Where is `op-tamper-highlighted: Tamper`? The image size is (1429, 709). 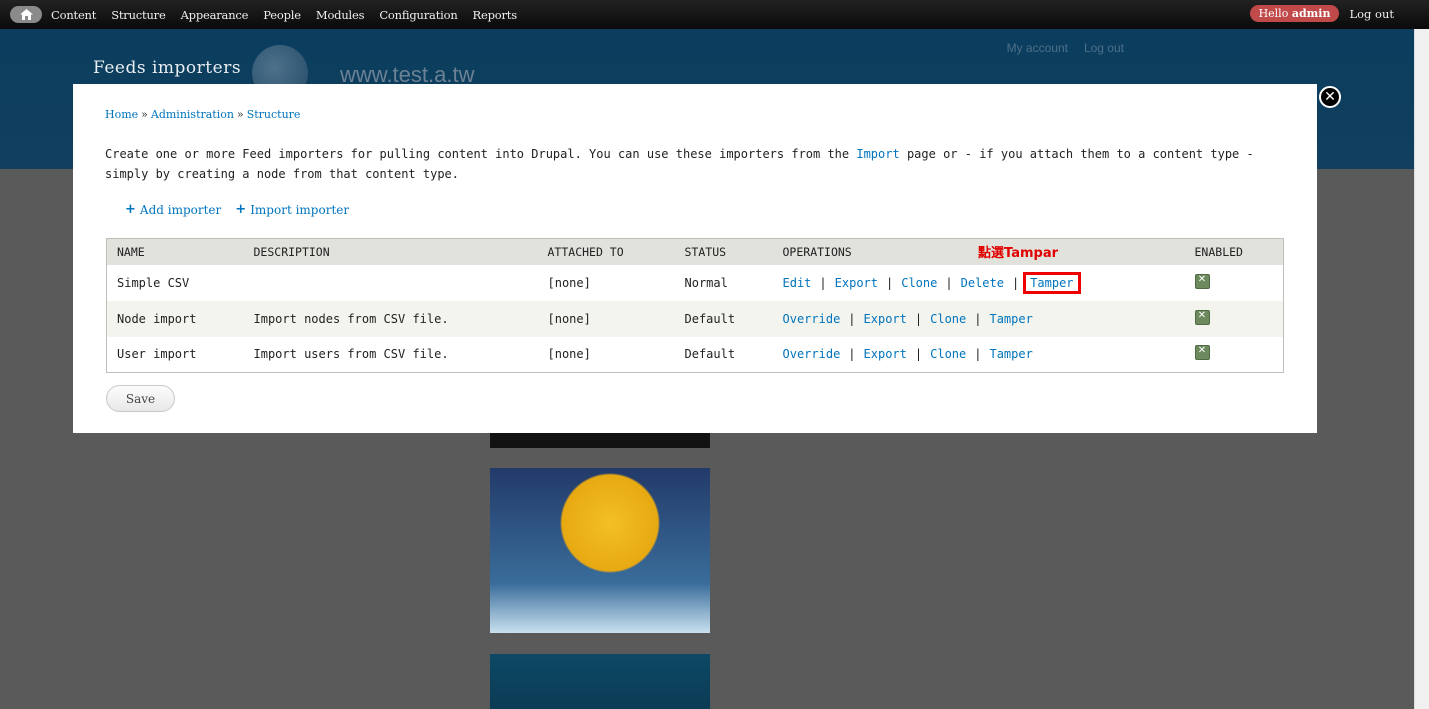 op-tamper-highlighted: Tamper is located at coordinates (1052, 282).